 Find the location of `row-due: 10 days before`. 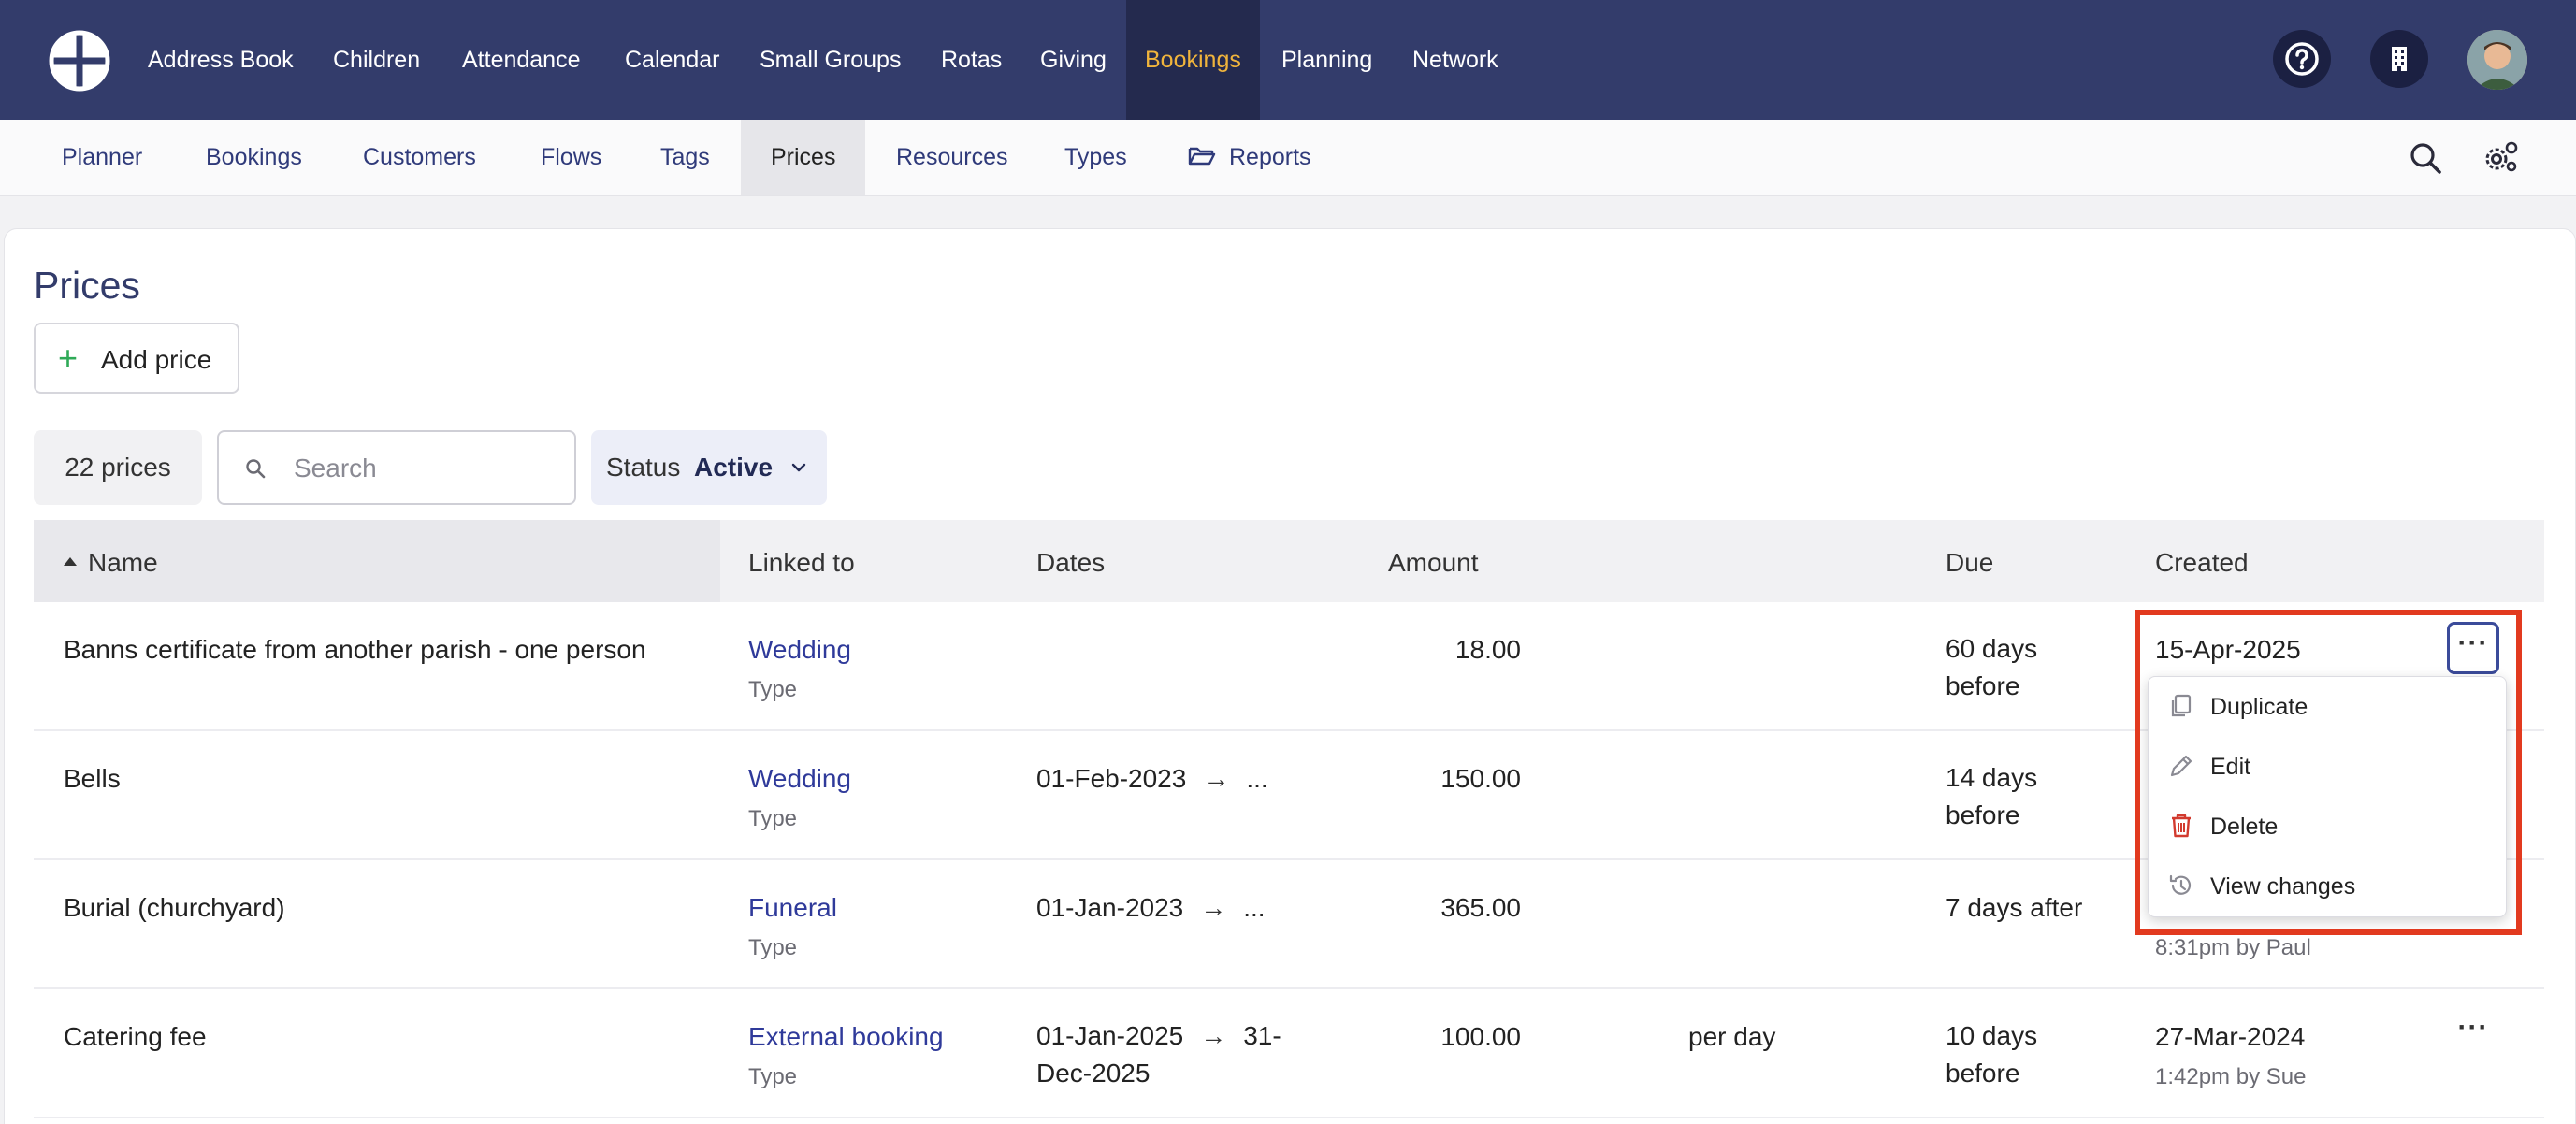

row-due: 10 days before is located at coordinates (1992, 1054).